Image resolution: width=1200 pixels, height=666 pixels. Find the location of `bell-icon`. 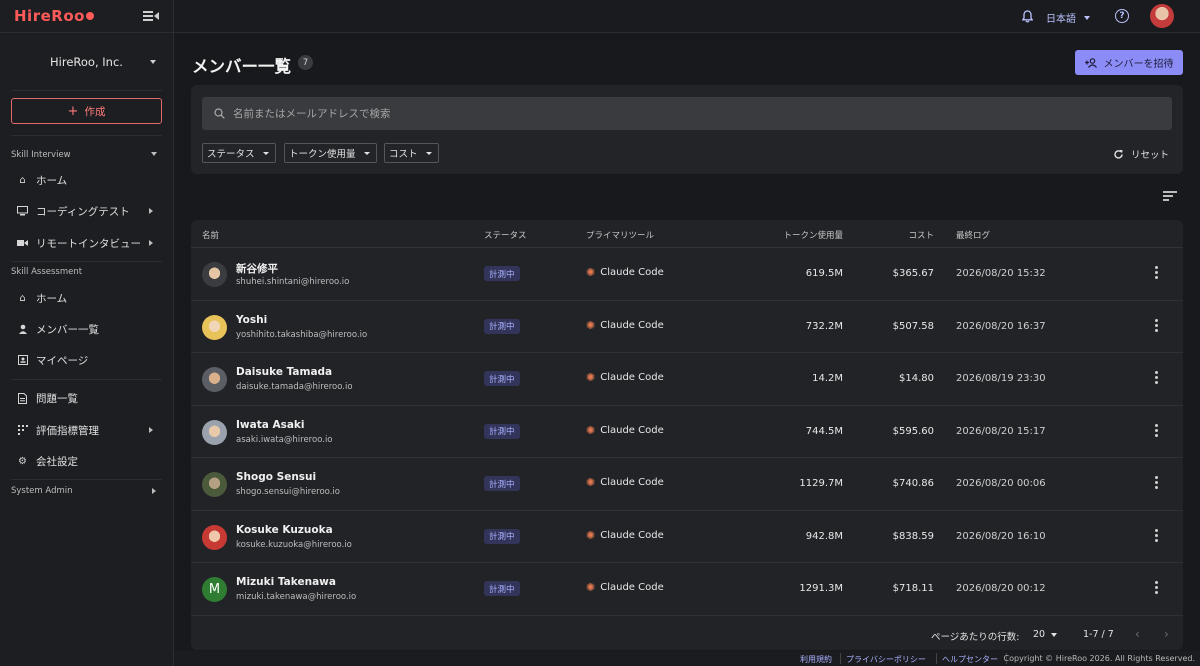

bell-icon is located at coordinates (1027, 16).